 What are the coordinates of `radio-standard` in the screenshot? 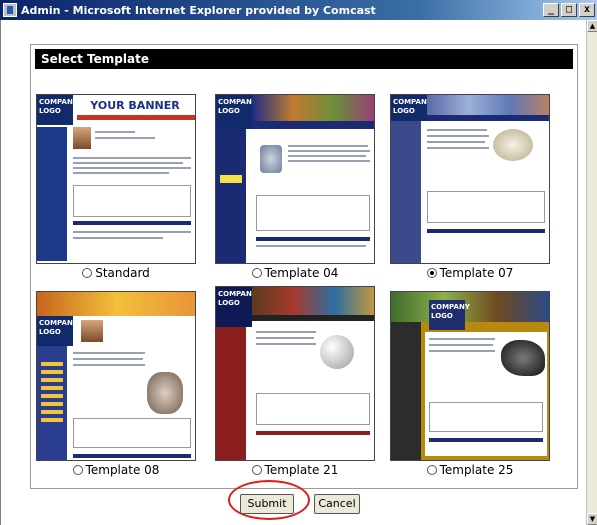 It's located at (87, 273).